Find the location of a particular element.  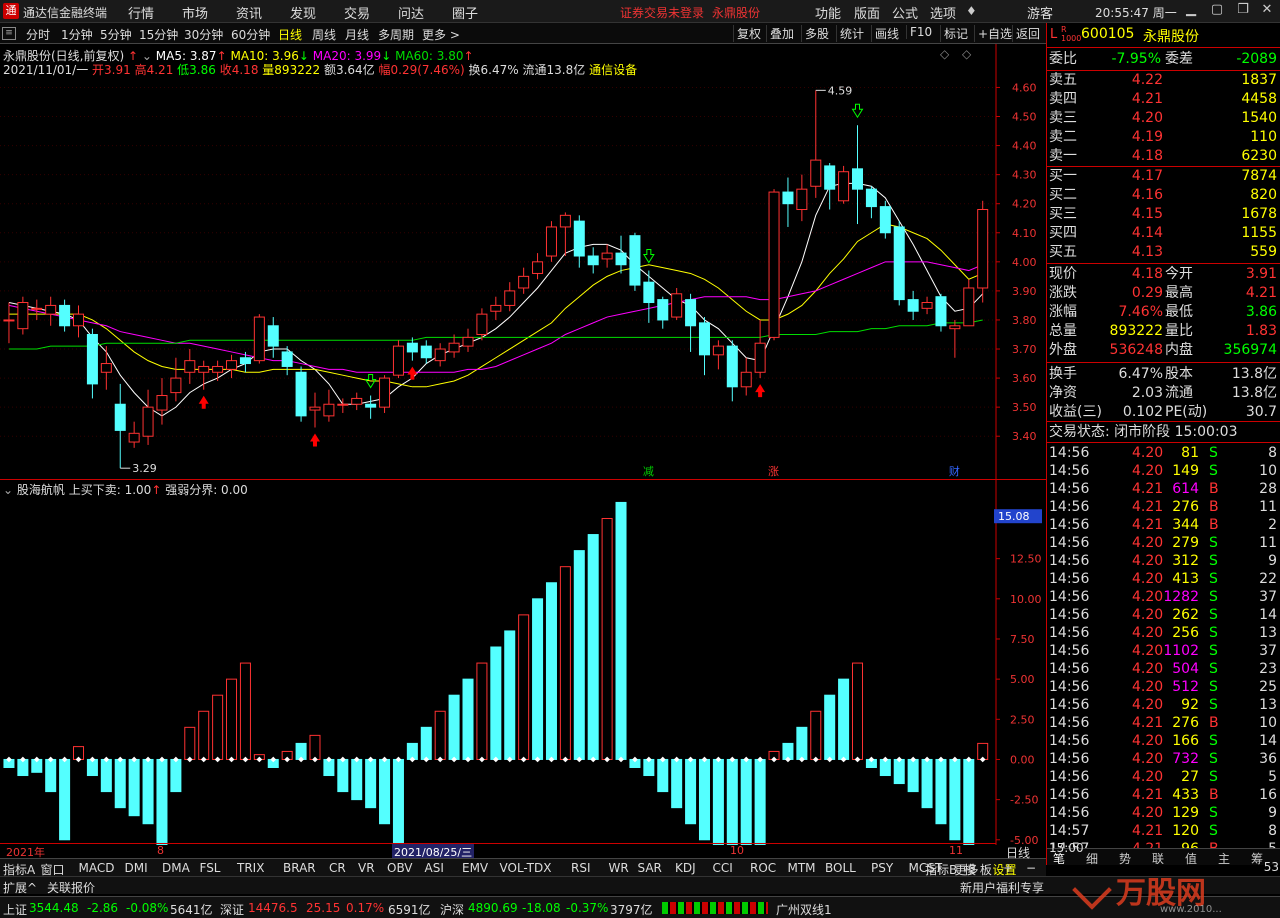

tick-side: B is located at coordinates (1214, 489).